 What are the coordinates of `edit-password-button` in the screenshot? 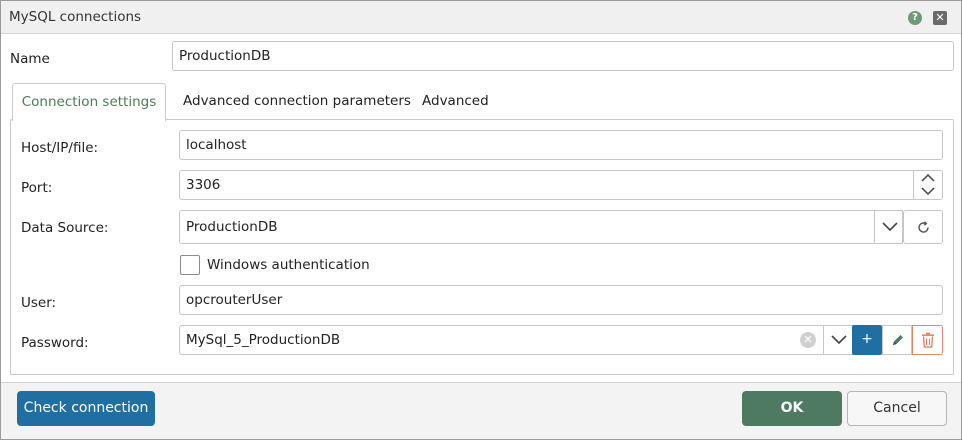 It's located at (897, 340).